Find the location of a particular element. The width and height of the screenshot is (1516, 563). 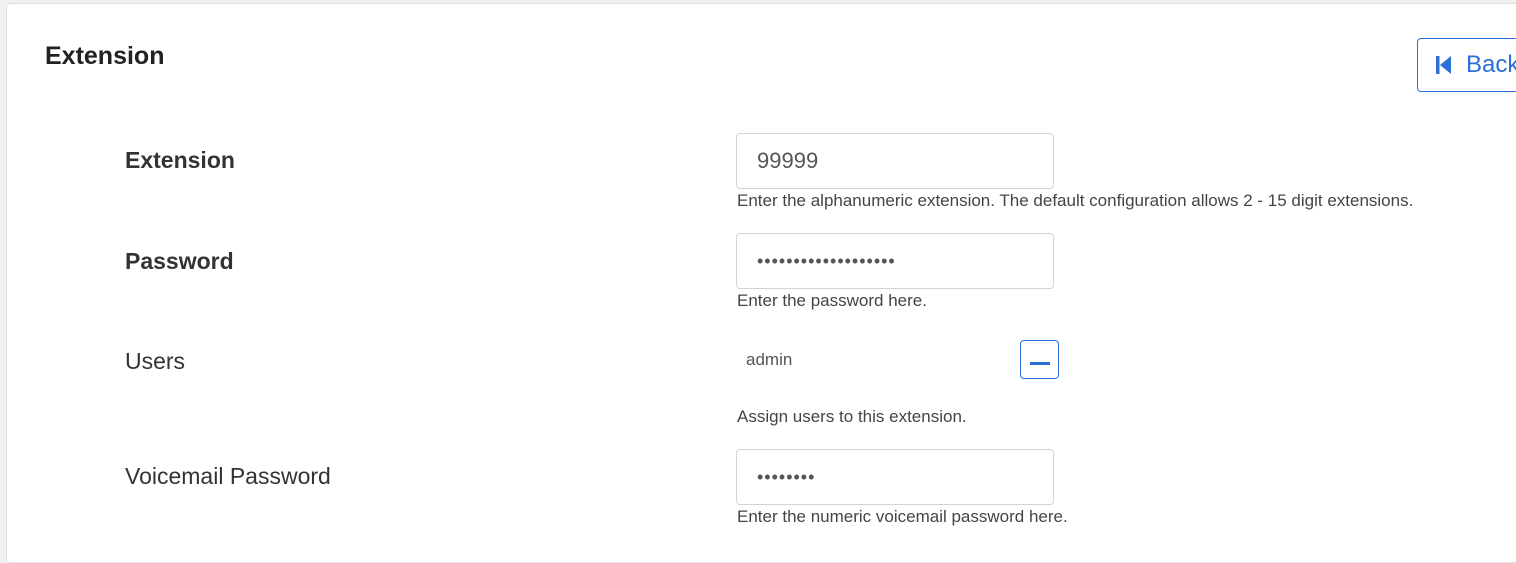

password-help: Enter the password here. is located at coordinates (832, 300).